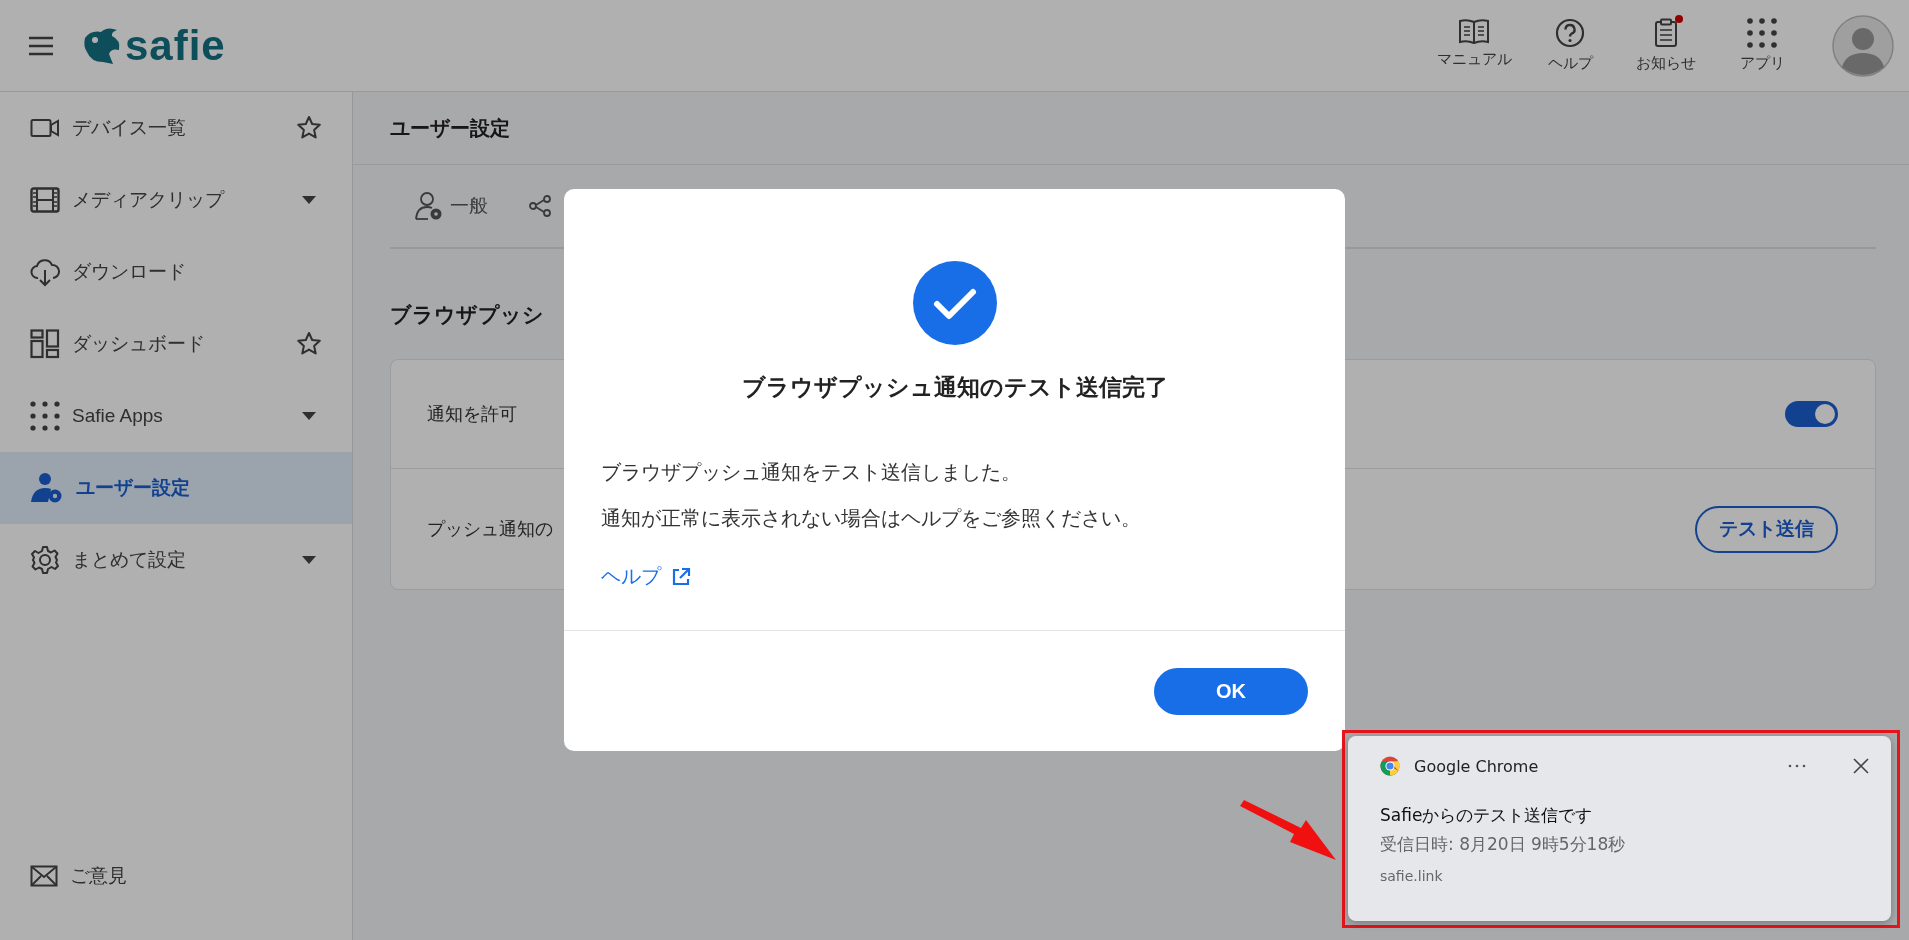 This screenshot has height=940, width=1909. Describe the element at coordinates (1231, 691) in the screenshot. I see `ok-button: OK` at that location.